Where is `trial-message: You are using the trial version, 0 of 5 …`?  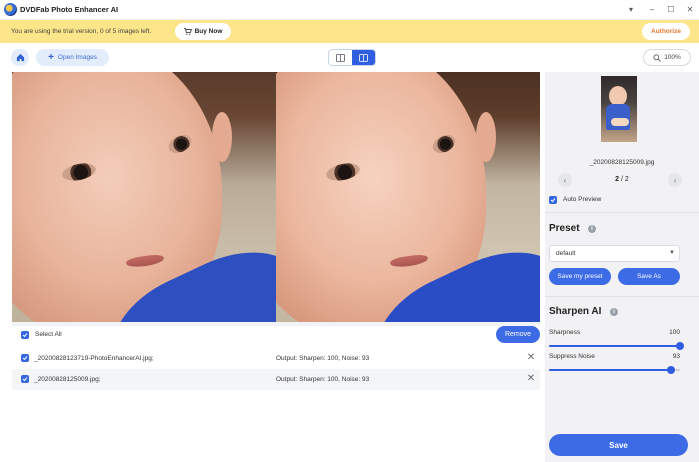
trial-message: You are using the trial version, 0 of 5 … is located at coordinates (81, 31).